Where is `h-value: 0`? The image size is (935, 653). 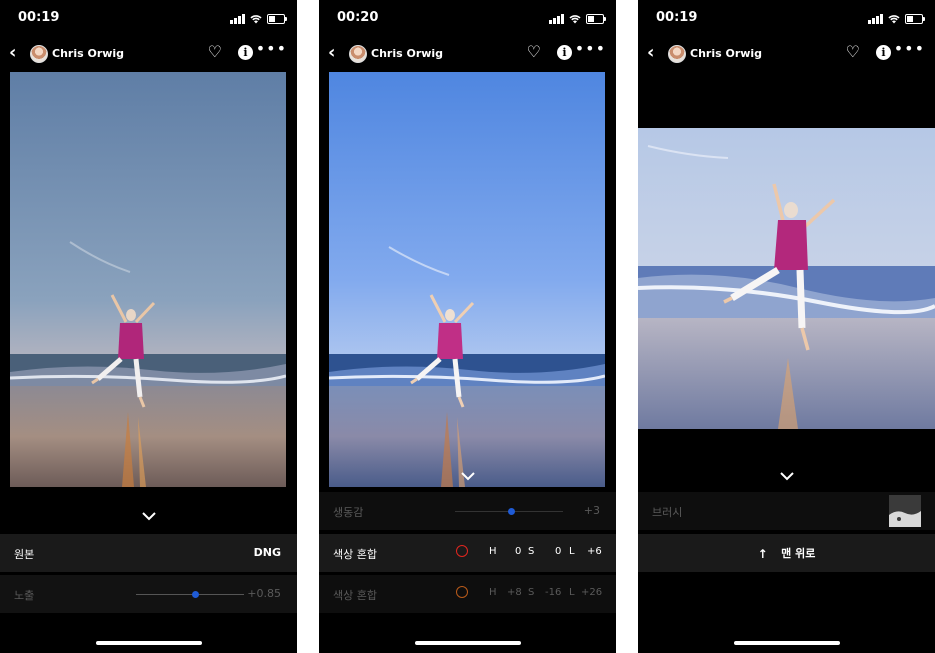
h-value: 0 is located at coordinates (518, 551).